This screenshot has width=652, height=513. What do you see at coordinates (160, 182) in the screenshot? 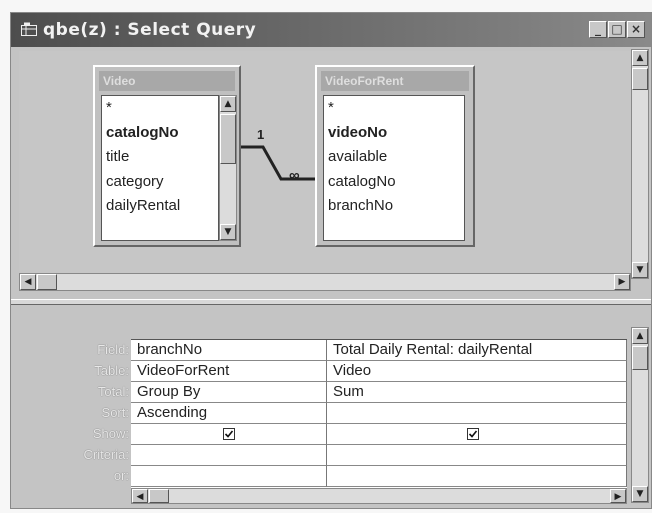
I see `field-list-item: category` at bounding box center [160, 182].